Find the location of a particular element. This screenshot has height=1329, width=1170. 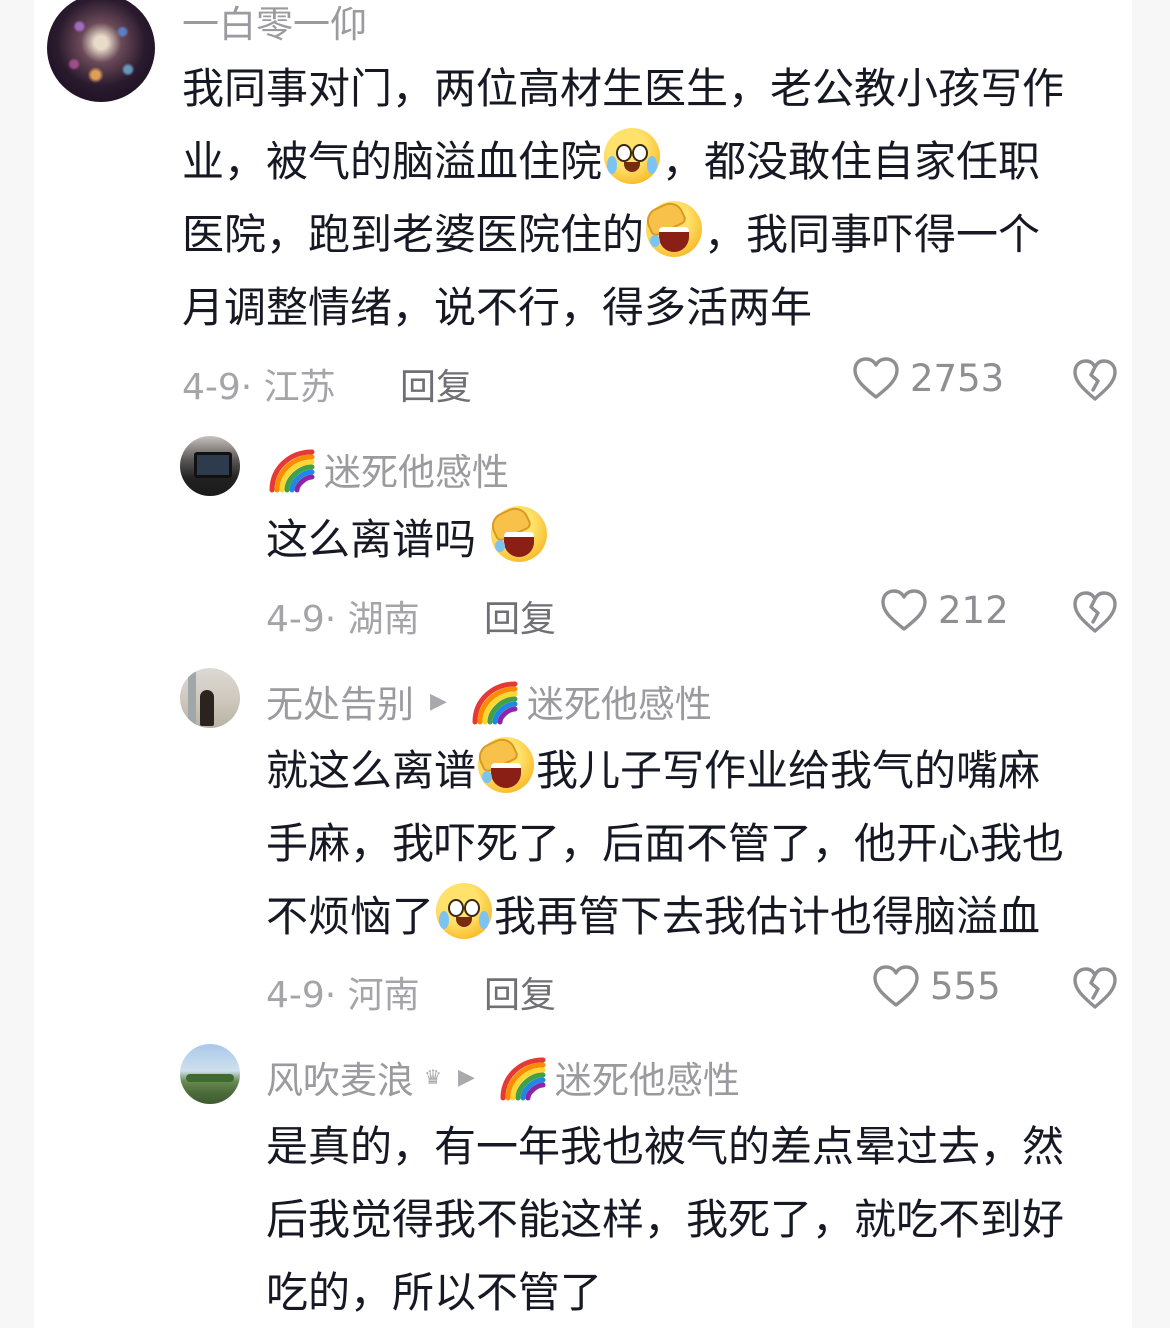

reply-username-row: 迷死他感性 is located at coordinates (387, 469).